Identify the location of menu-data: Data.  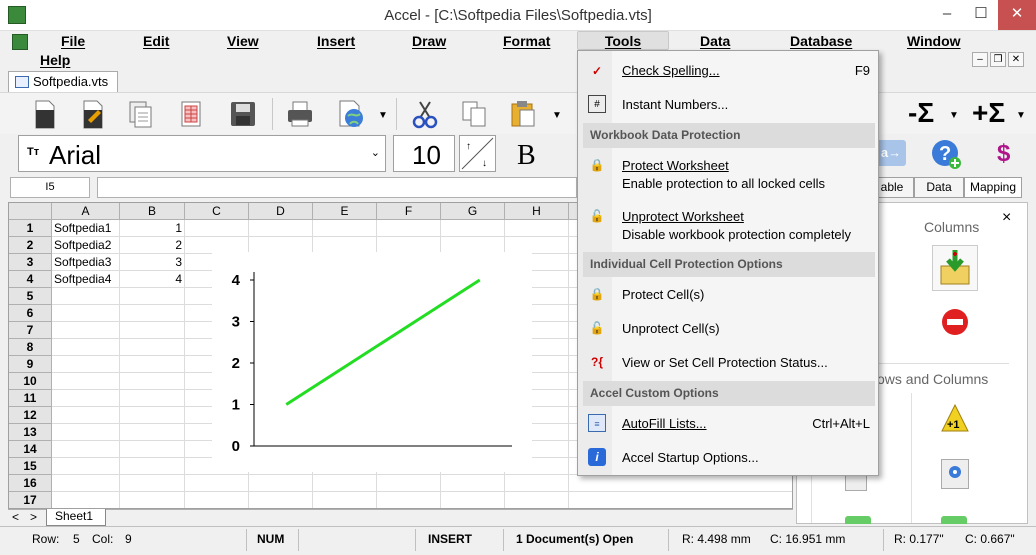
(715, 41).